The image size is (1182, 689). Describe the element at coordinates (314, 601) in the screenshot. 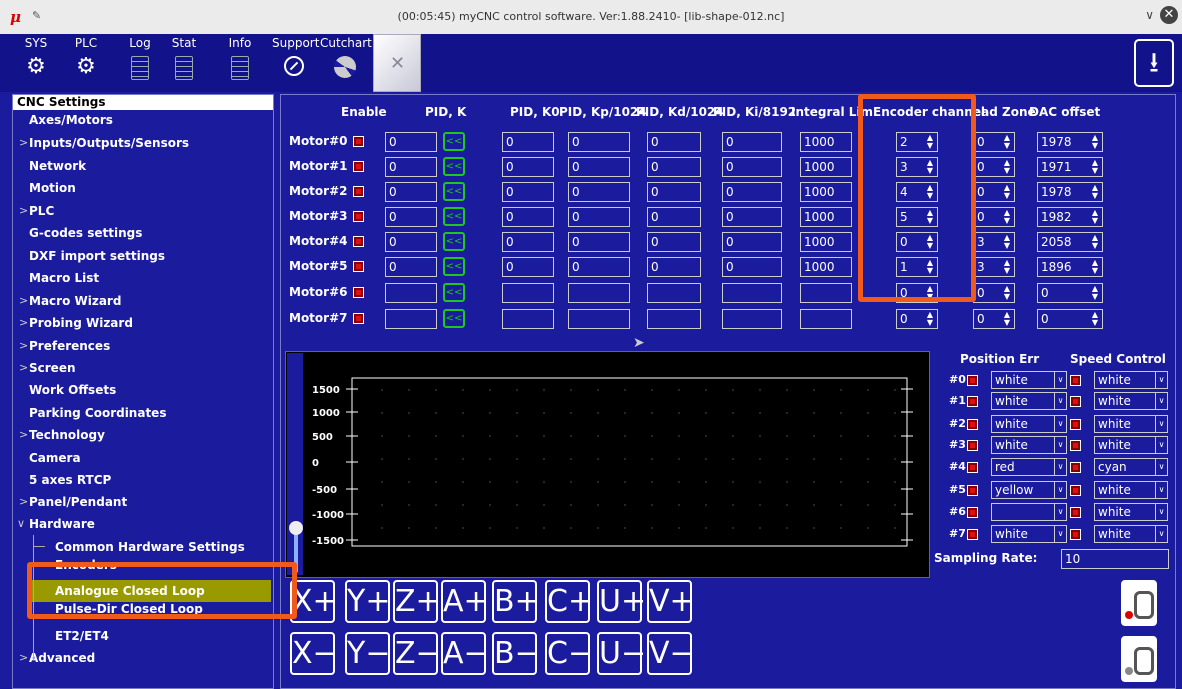

I see `jog-x-plus-button: X+` at that location.